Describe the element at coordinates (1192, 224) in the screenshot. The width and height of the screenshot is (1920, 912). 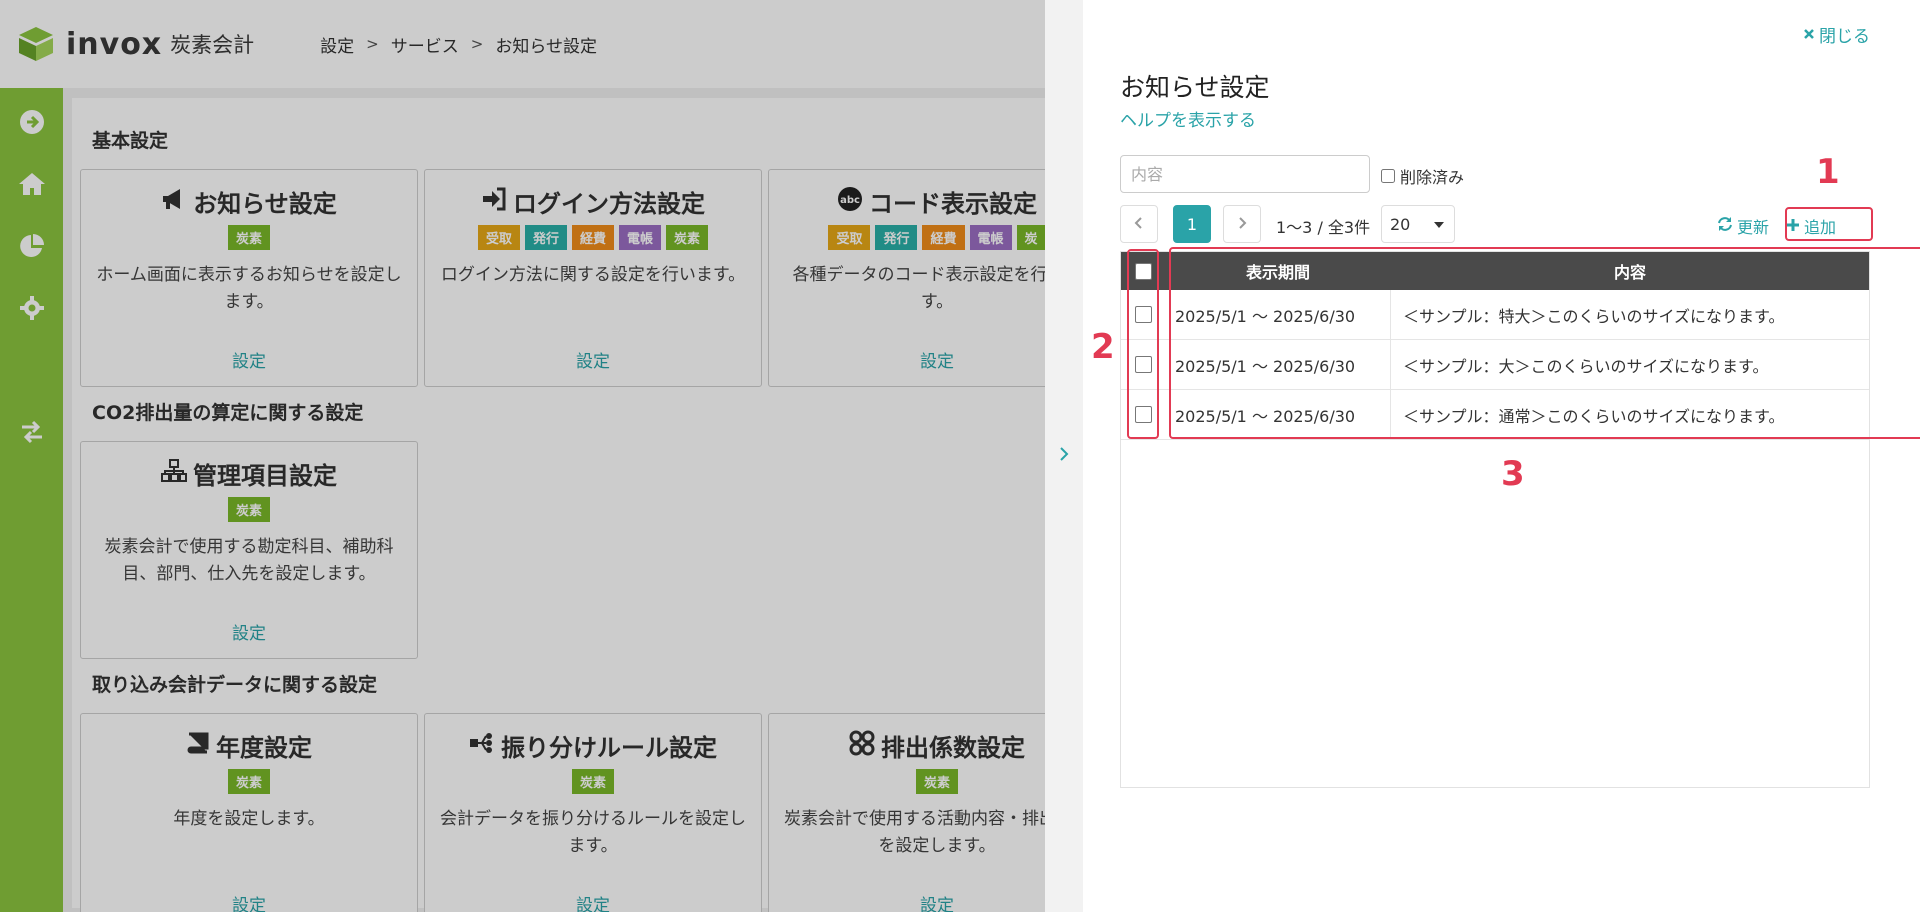
I see `page-button-current: 1` at that location.